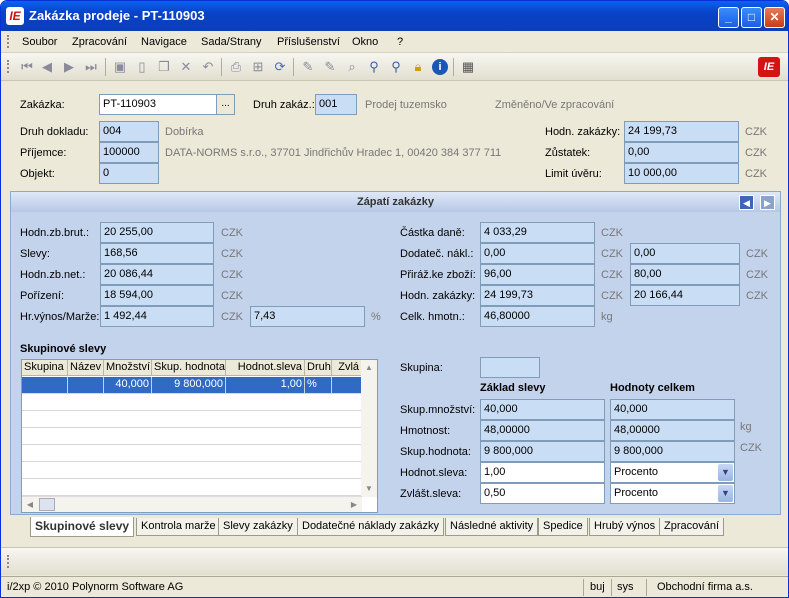 Image resolution: width=789 pixels, height=598 pixels. I want to click on menu-prislusenstvi: Příslušenství, so click(308, 42).